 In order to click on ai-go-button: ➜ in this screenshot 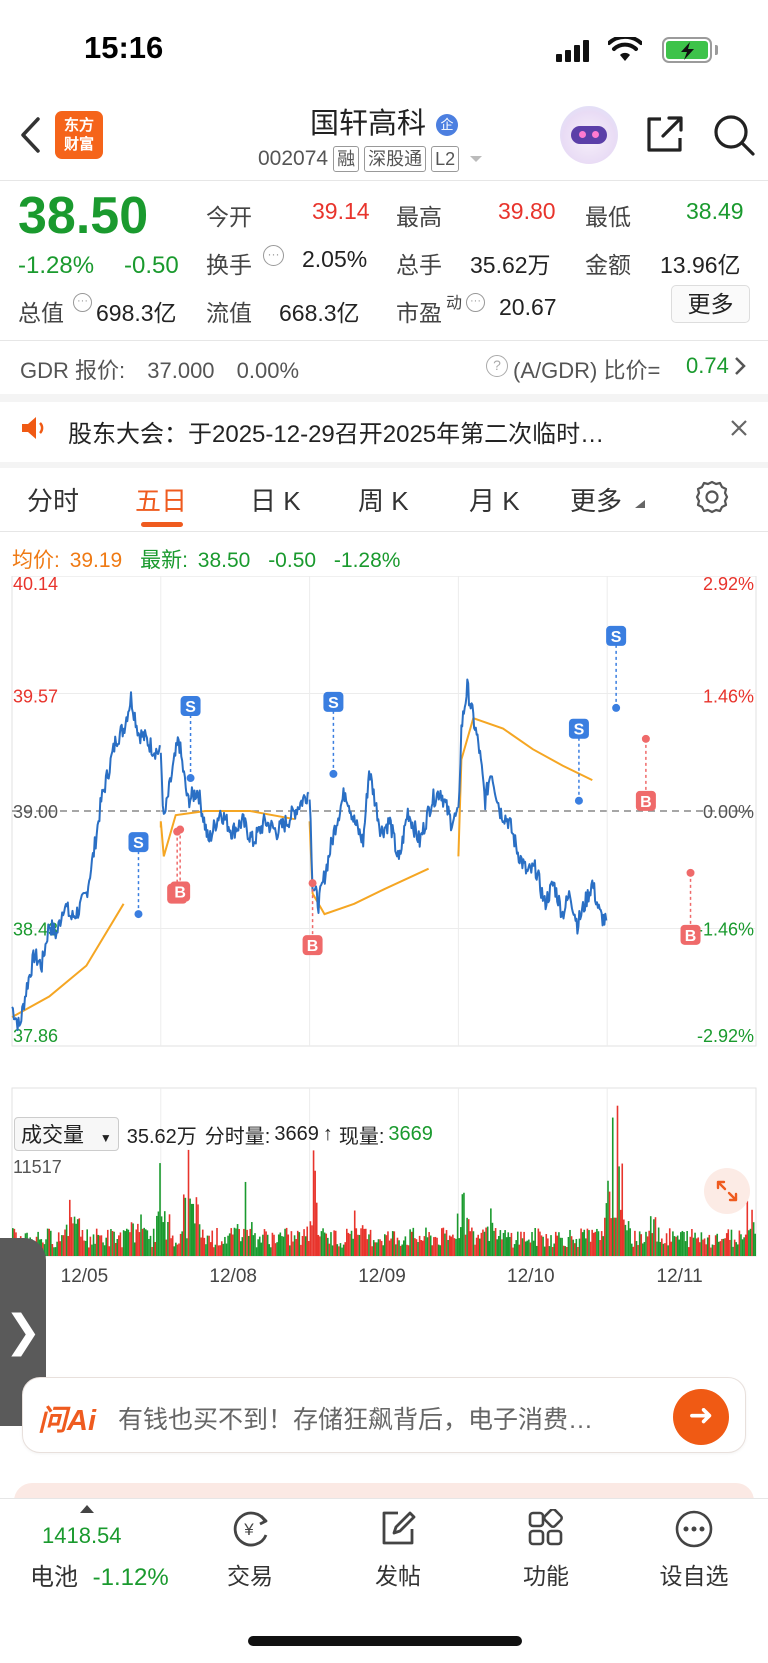, I will do `click(701, 1417)`.